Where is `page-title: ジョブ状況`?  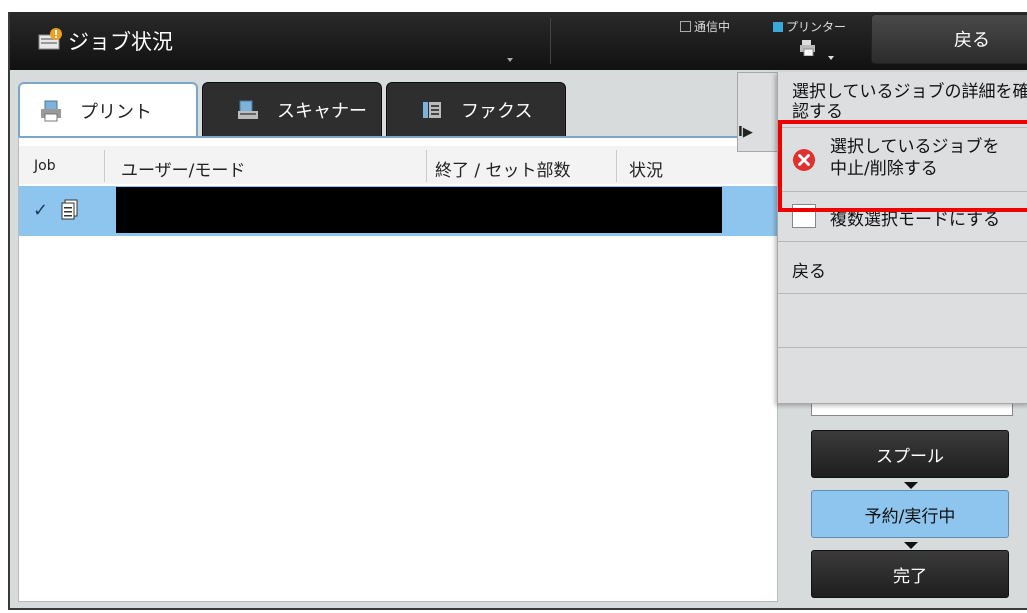
page-title: ジョブ状況 is located at coordinates (120, 42).